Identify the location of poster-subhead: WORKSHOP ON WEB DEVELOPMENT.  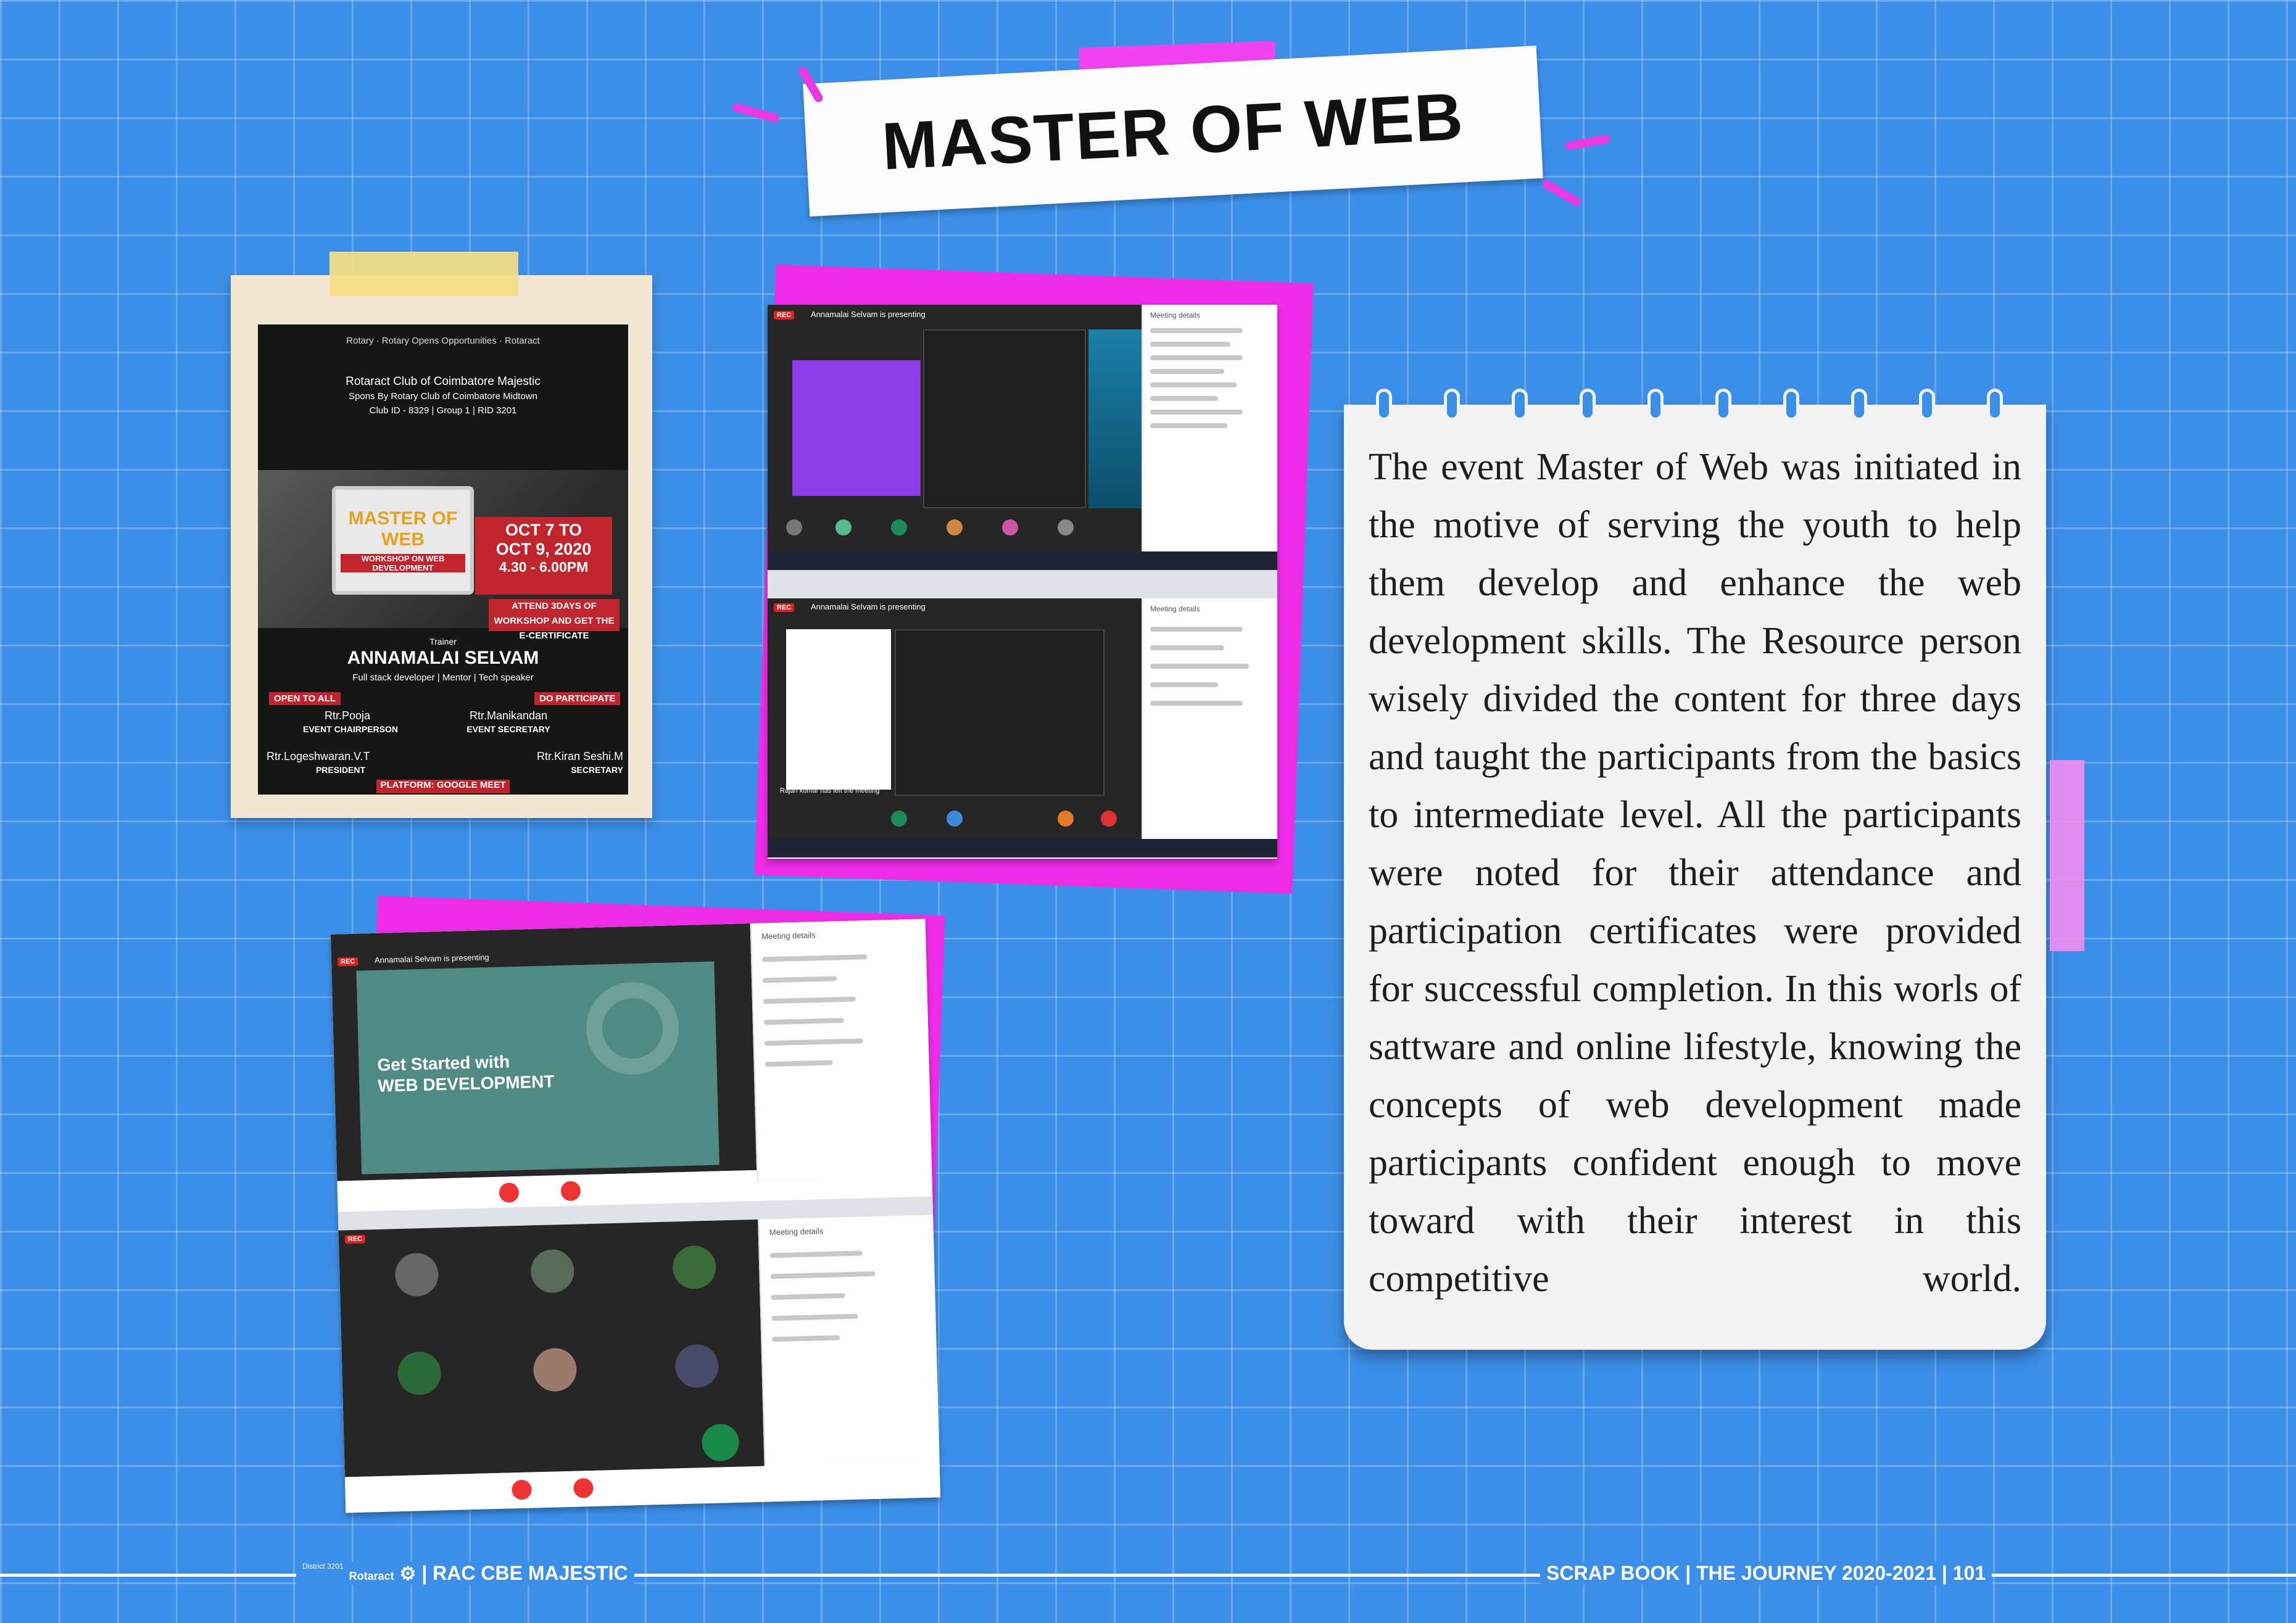
(403, 563).